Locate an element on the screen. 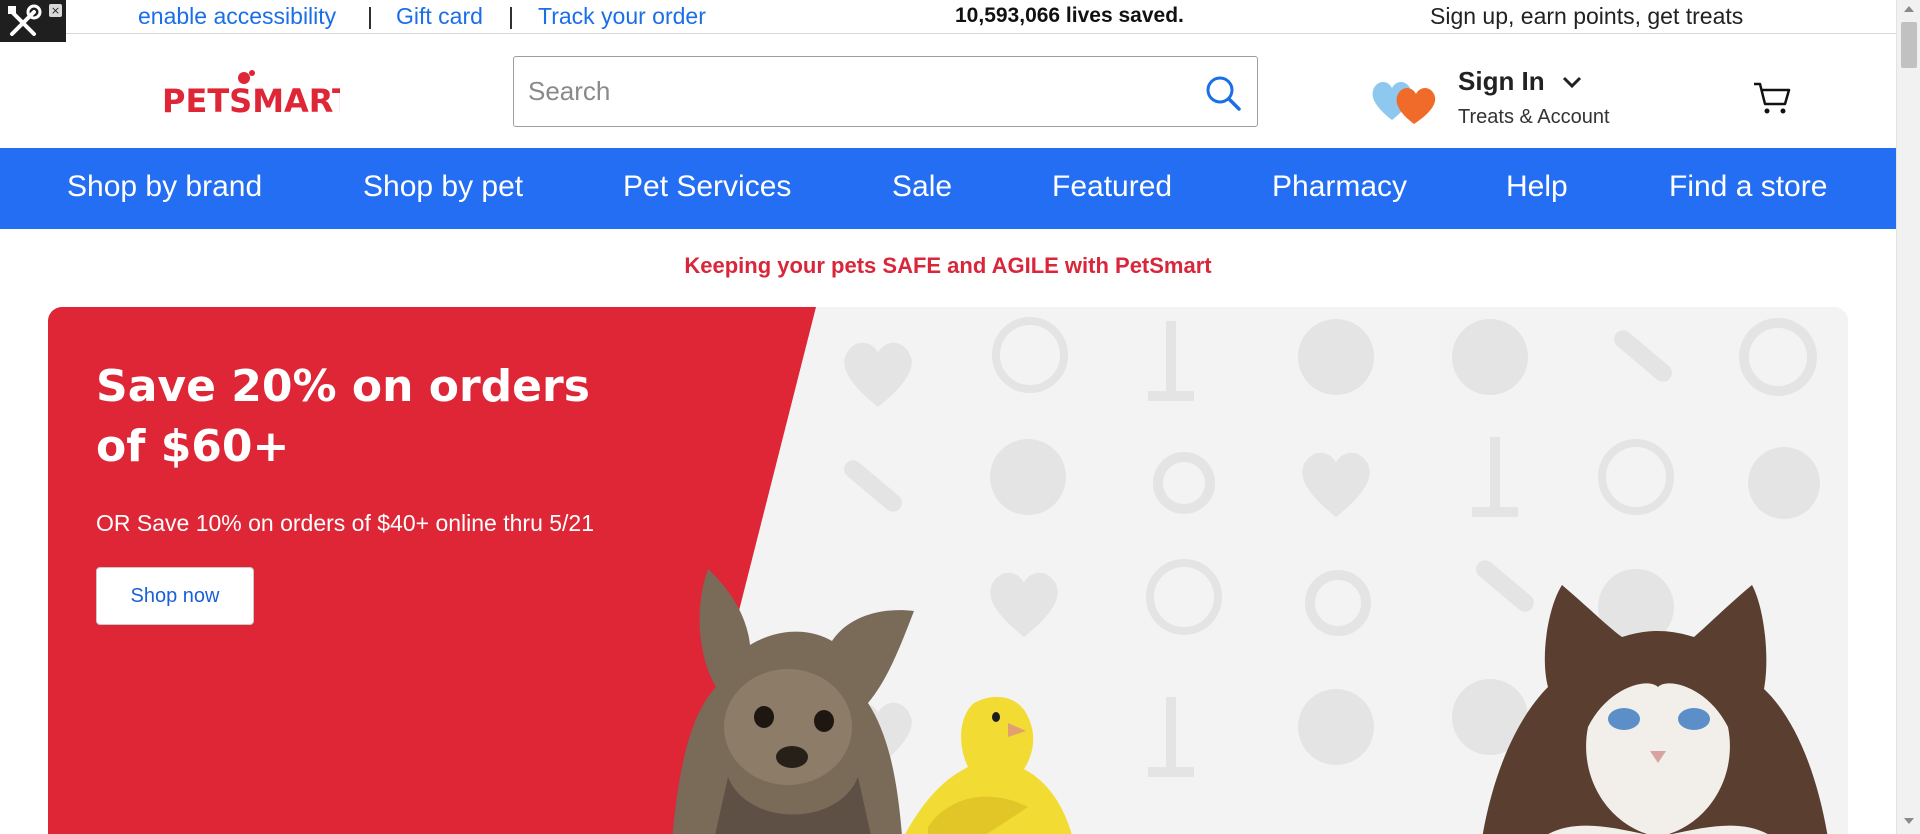  treats-account-label: Treats & Account is located at coordinates (1534, 117).